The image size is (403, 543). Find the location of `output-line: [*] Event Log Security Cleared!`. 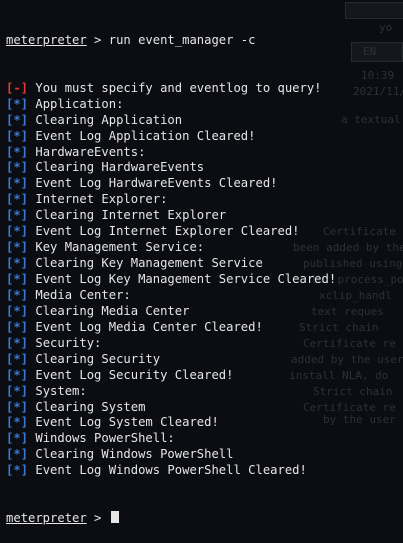

output-line: [*] Event Log Security Cleared! is located at coordinates (204, 376).